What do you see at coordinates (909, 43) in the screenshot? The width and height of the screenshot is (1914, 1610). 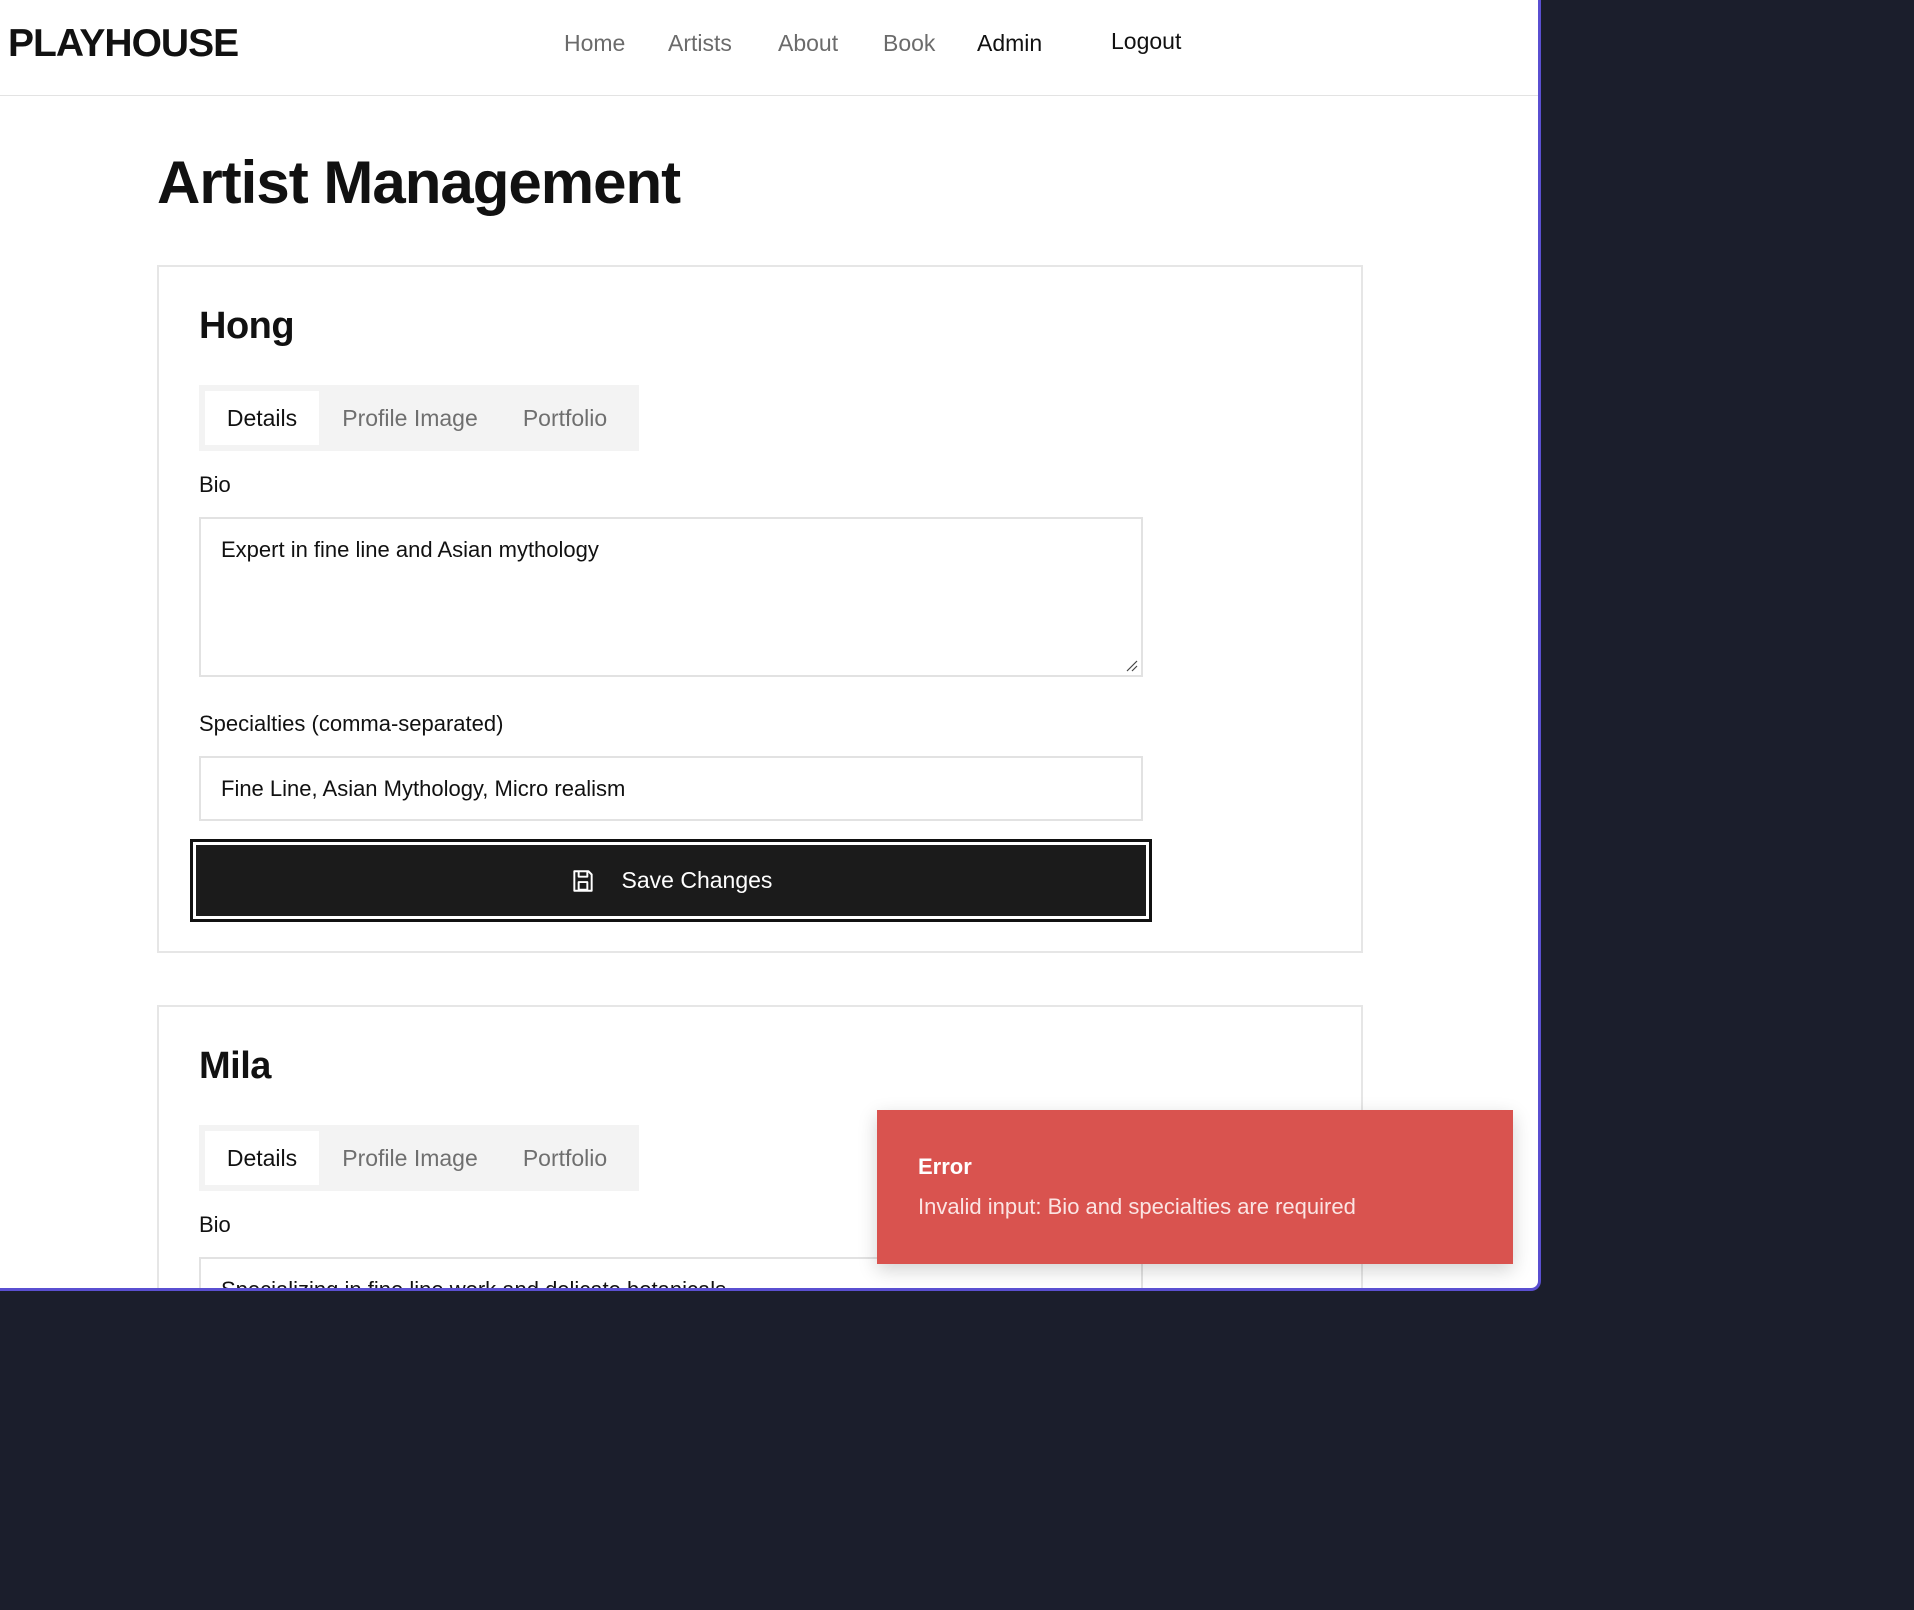 I see `nav-link-book: Book` at bounding box center [909, 43].